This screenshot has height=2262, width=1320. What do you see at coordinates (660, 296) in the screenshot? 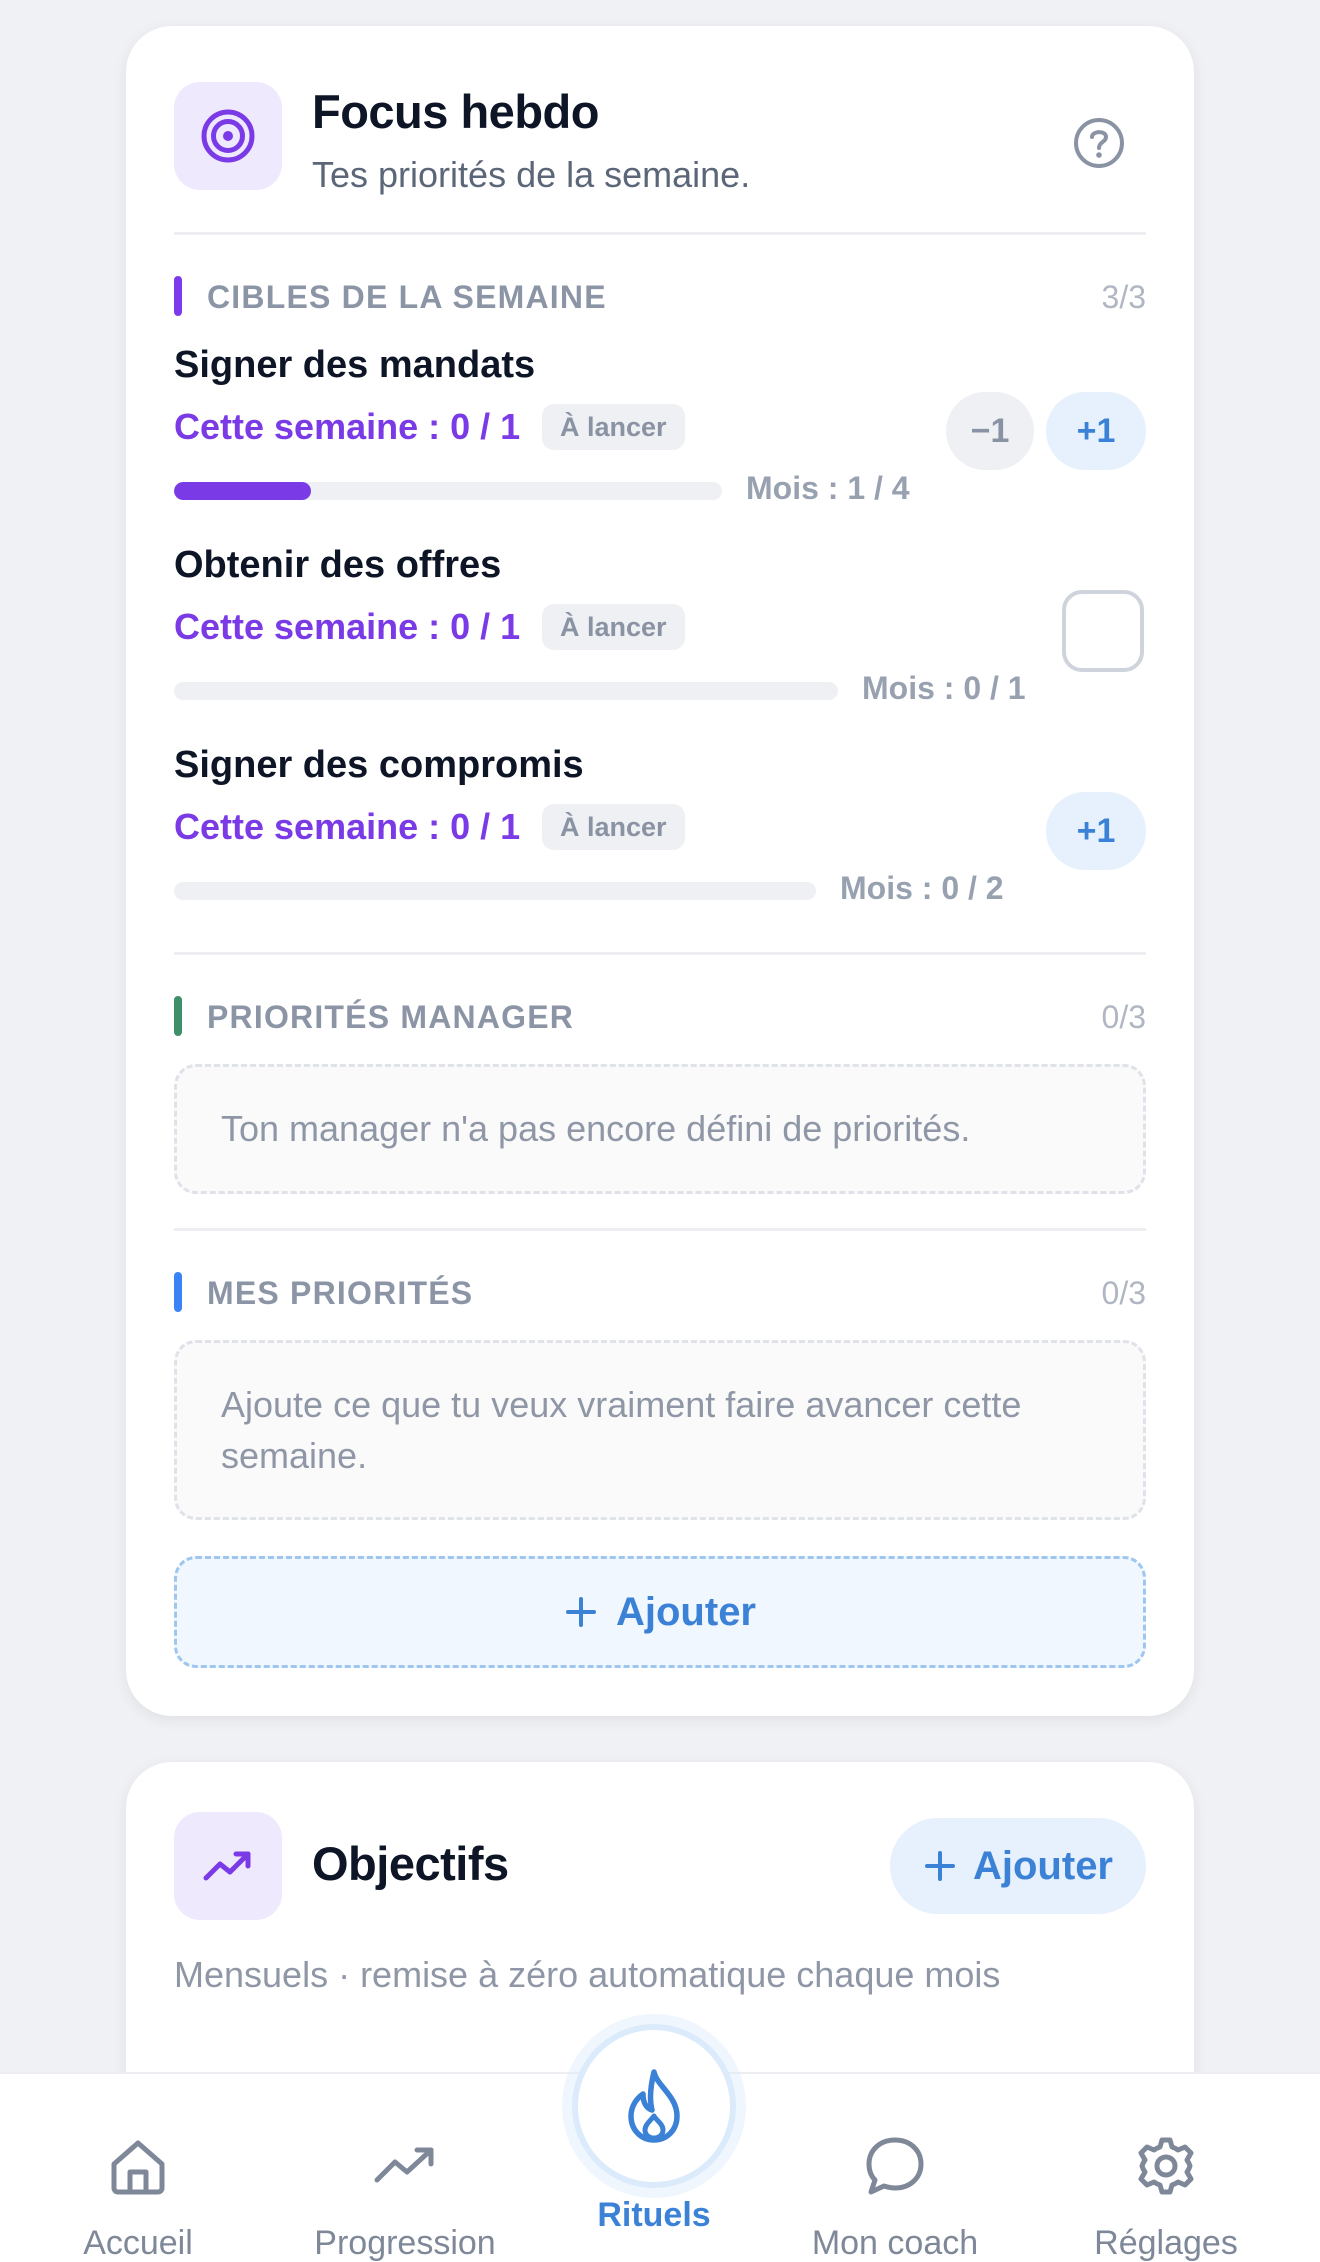
I see `section-header-targets: CIBLES DE LA SEMAINE 3/3` at bounding box center [660, 296].